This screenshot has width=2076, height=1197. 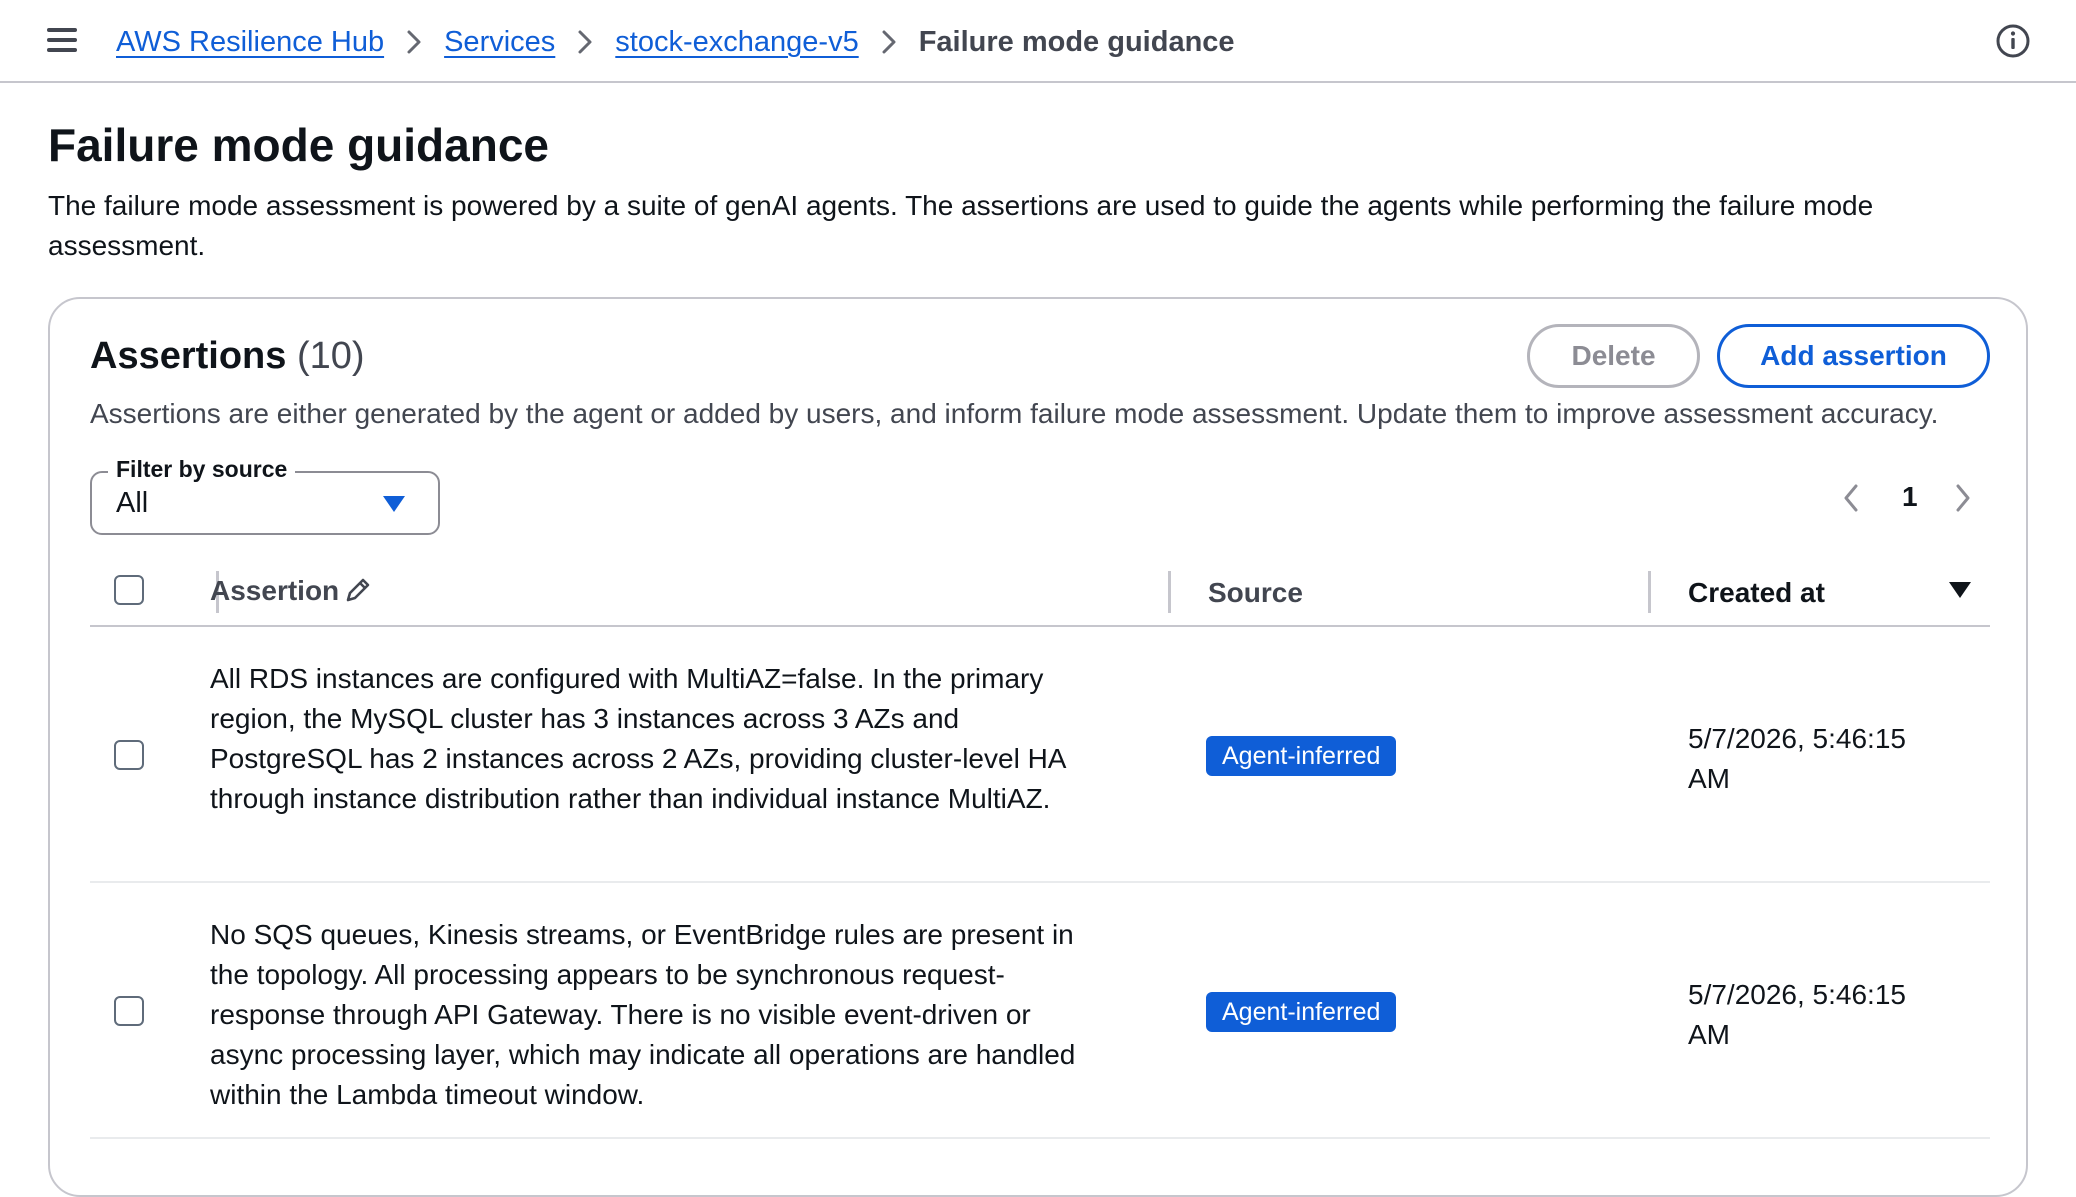 What do you see at coordinates (358, 592) in the screenshot?
I see `pencil-icon` at bounding box center [358, 592].